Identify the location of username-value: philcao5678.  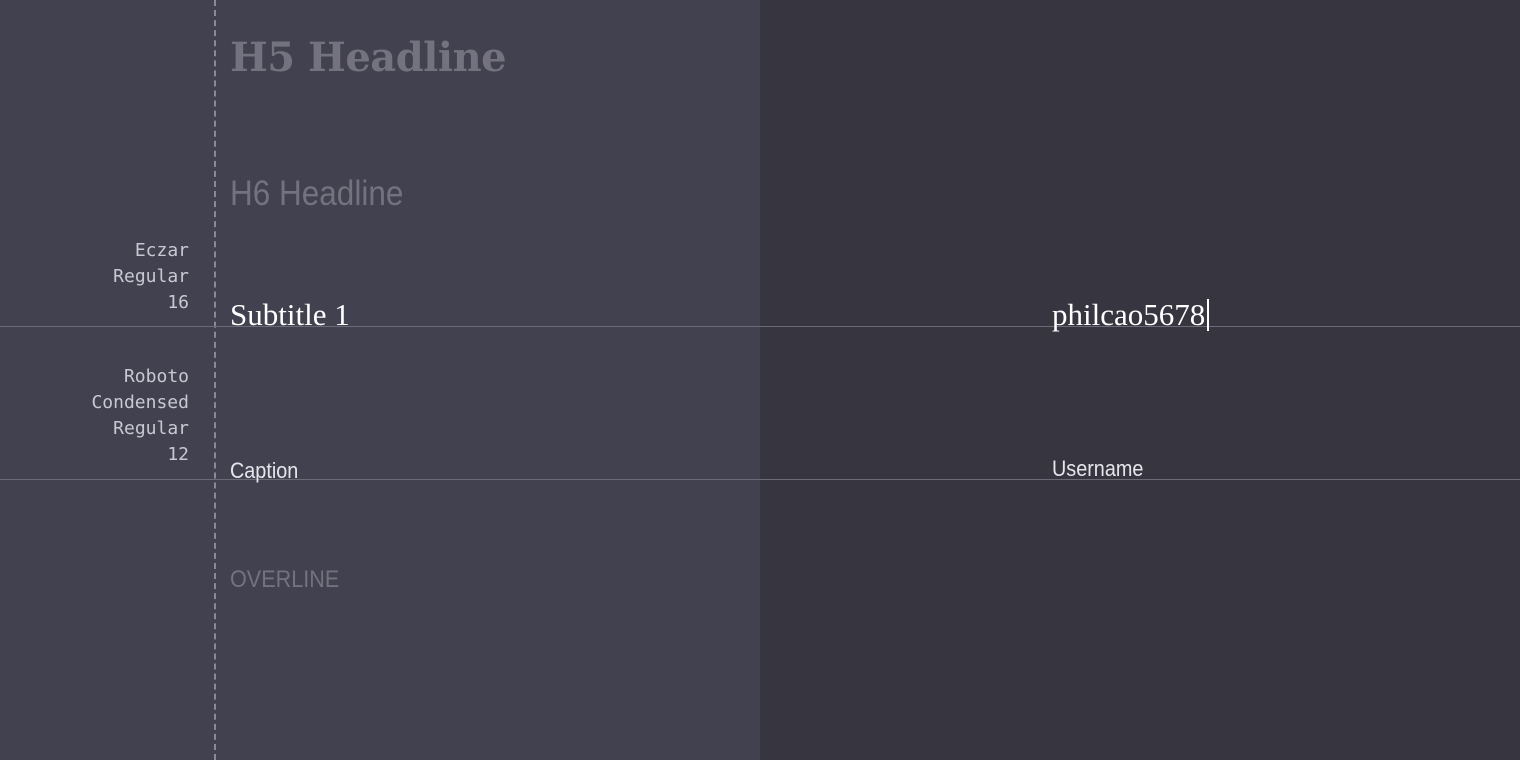
(1129, 314).